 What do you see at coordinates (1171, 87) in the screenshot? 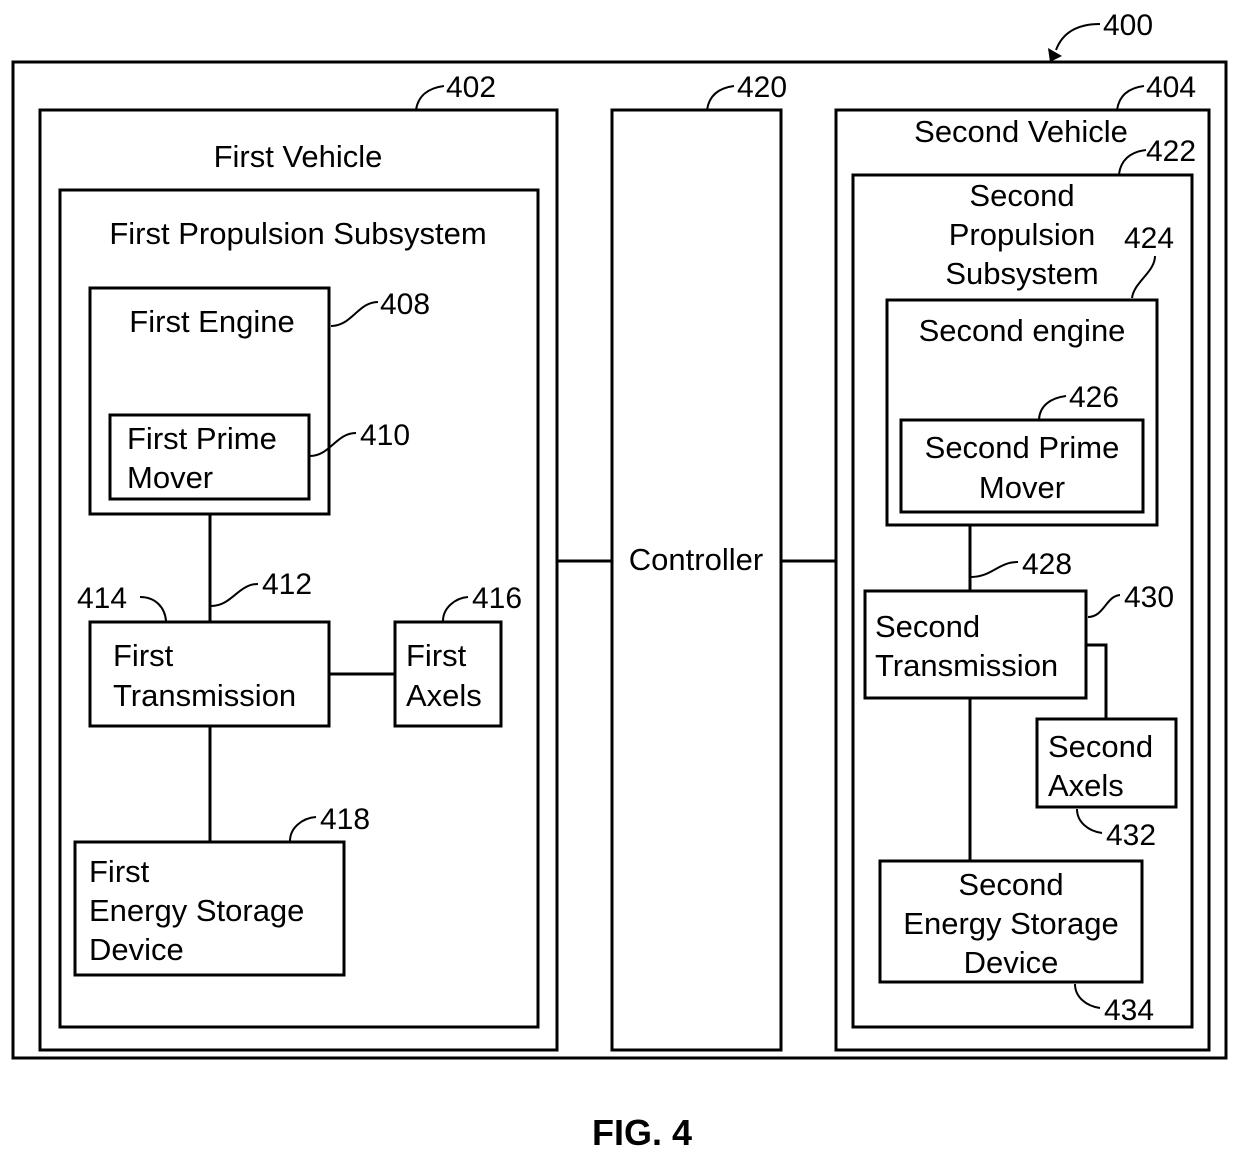
I see `ref-404: 404` at bounding box center [1171, 87].